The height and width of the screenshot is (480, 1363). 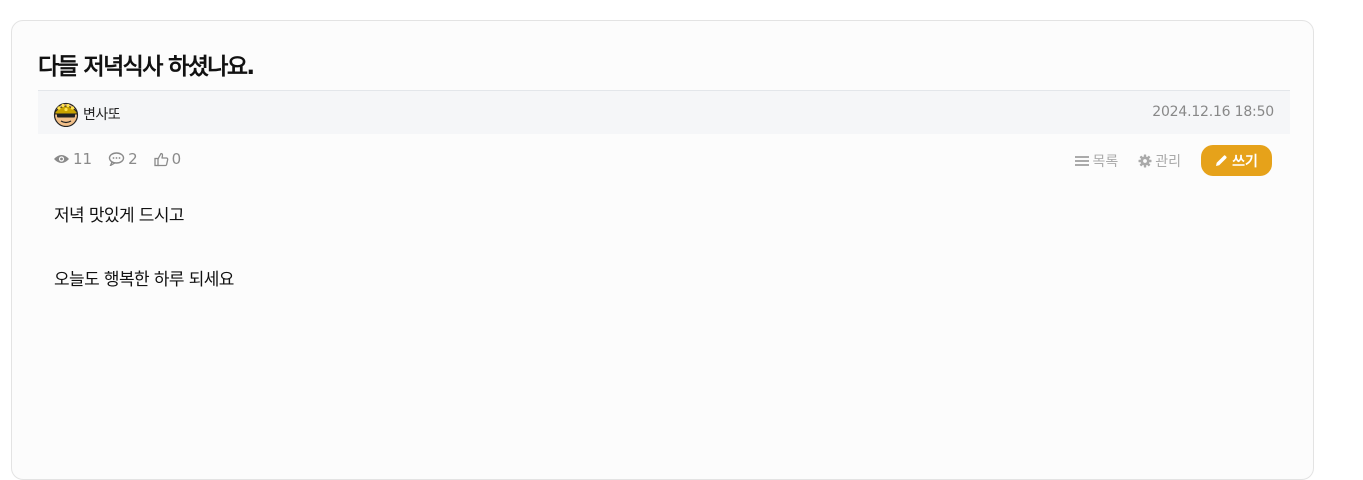 I want to click on comment-count-value: 2, so click(x=133, y=159).